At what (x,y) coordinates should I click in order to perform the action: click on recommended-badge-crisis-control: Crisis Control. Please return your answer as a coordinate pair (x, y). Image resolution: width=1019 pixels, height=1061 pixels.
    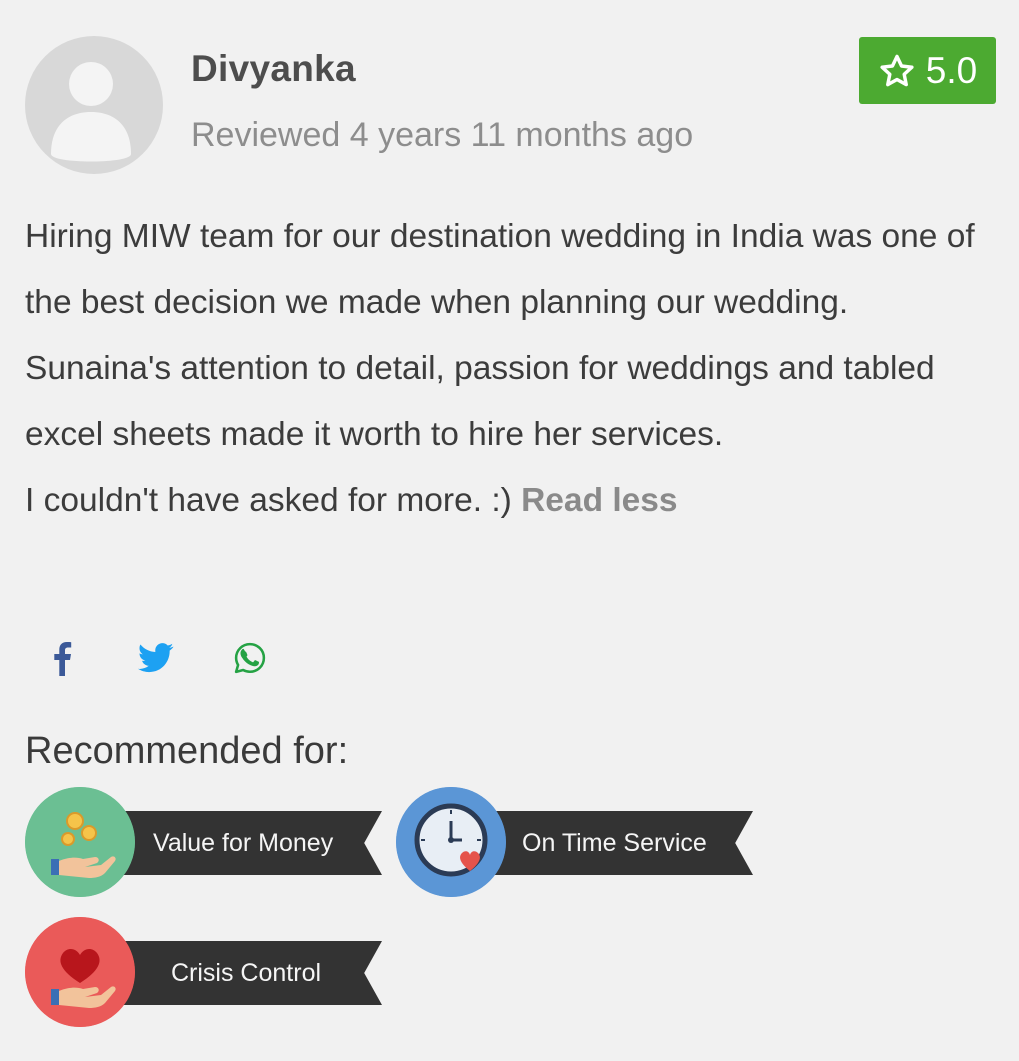
    Looking at the image, I should click on (205, 972).